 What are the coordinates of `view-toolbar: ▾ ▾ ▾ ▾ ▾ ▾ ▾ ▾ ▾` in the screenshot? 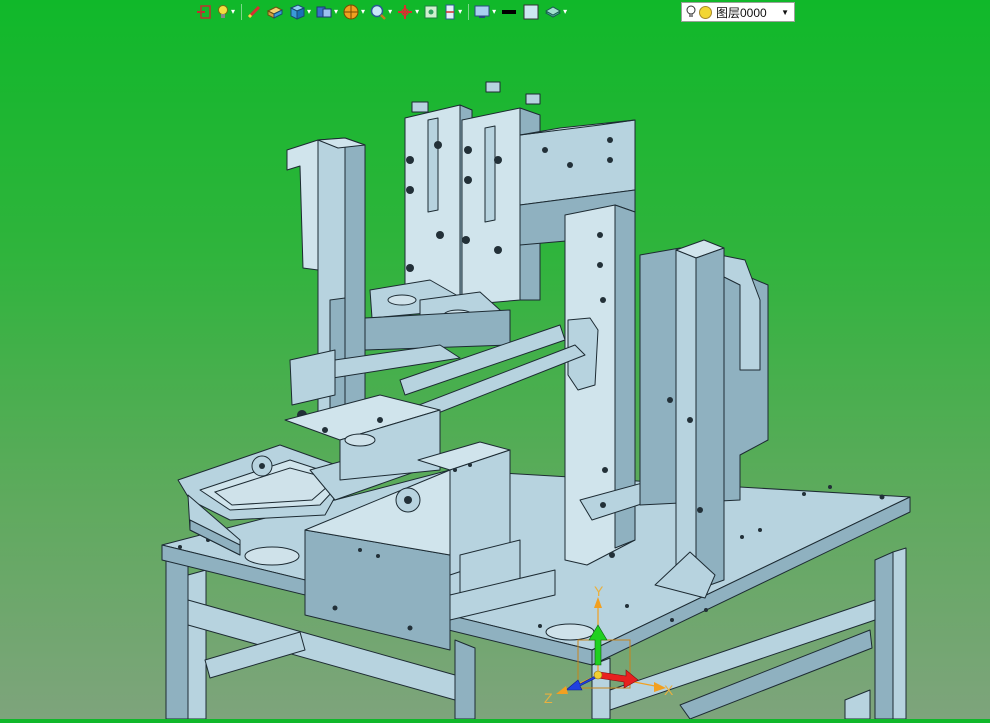 It's located at (383, 12).